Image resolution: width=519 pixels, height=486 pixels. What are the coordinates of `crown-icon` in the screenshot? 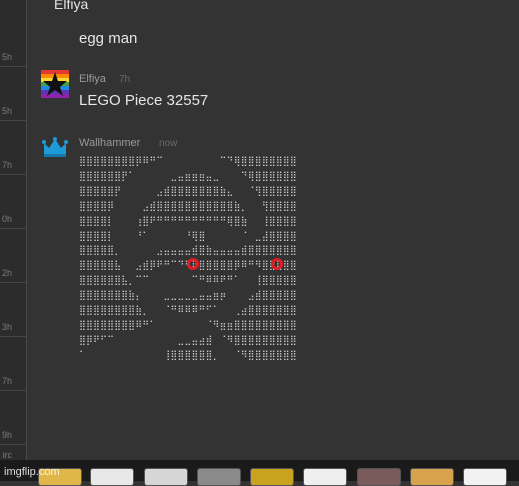 It's located at (55, 147).